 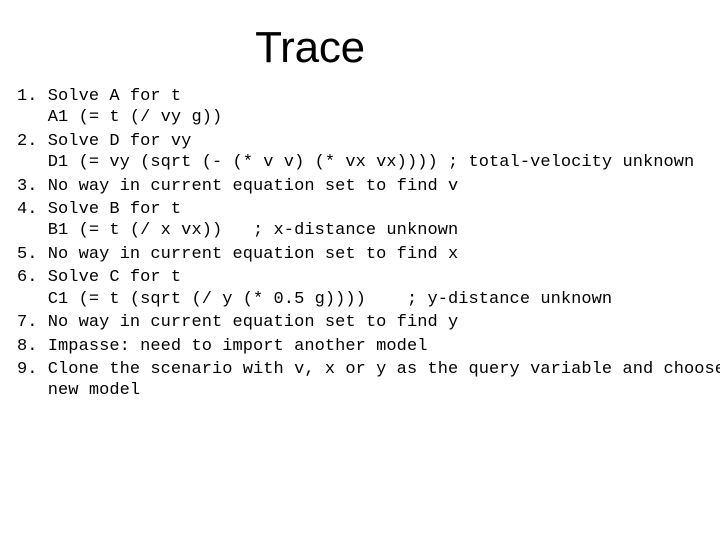 What do you see at coordinates (120, 118) in the screenshot?
I see `trace-item-continuation-line: A1 (= t (/ vy g))` at bounding box center [120, 118].